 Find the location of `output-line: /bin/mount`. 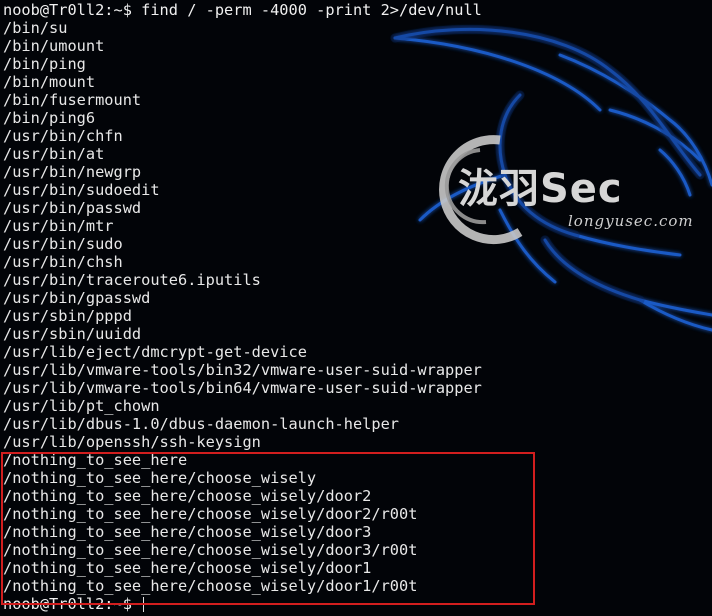

output-line: /bin/mount is located at coordinates (49, 82).